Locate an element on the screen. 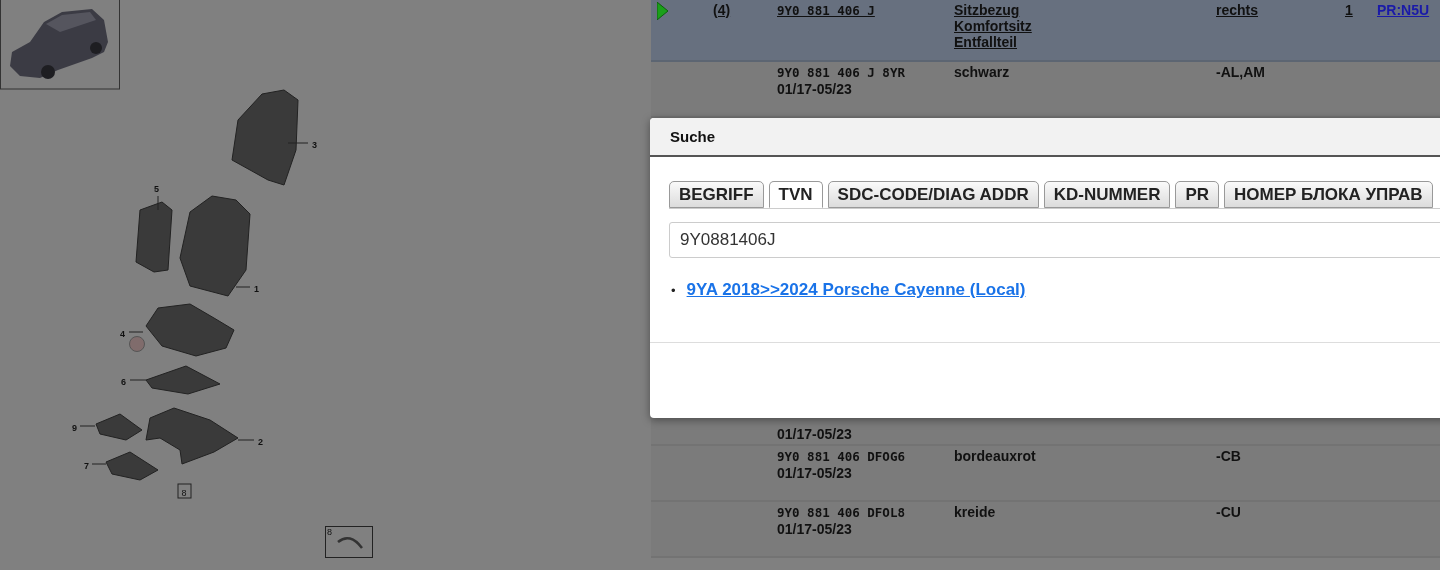  table-row: (4) 9Y0 881 406 J Sitzbezug Komfortsitz Entfallteil rechts 1 PR:N5U is located at coordinates (1045, 31).